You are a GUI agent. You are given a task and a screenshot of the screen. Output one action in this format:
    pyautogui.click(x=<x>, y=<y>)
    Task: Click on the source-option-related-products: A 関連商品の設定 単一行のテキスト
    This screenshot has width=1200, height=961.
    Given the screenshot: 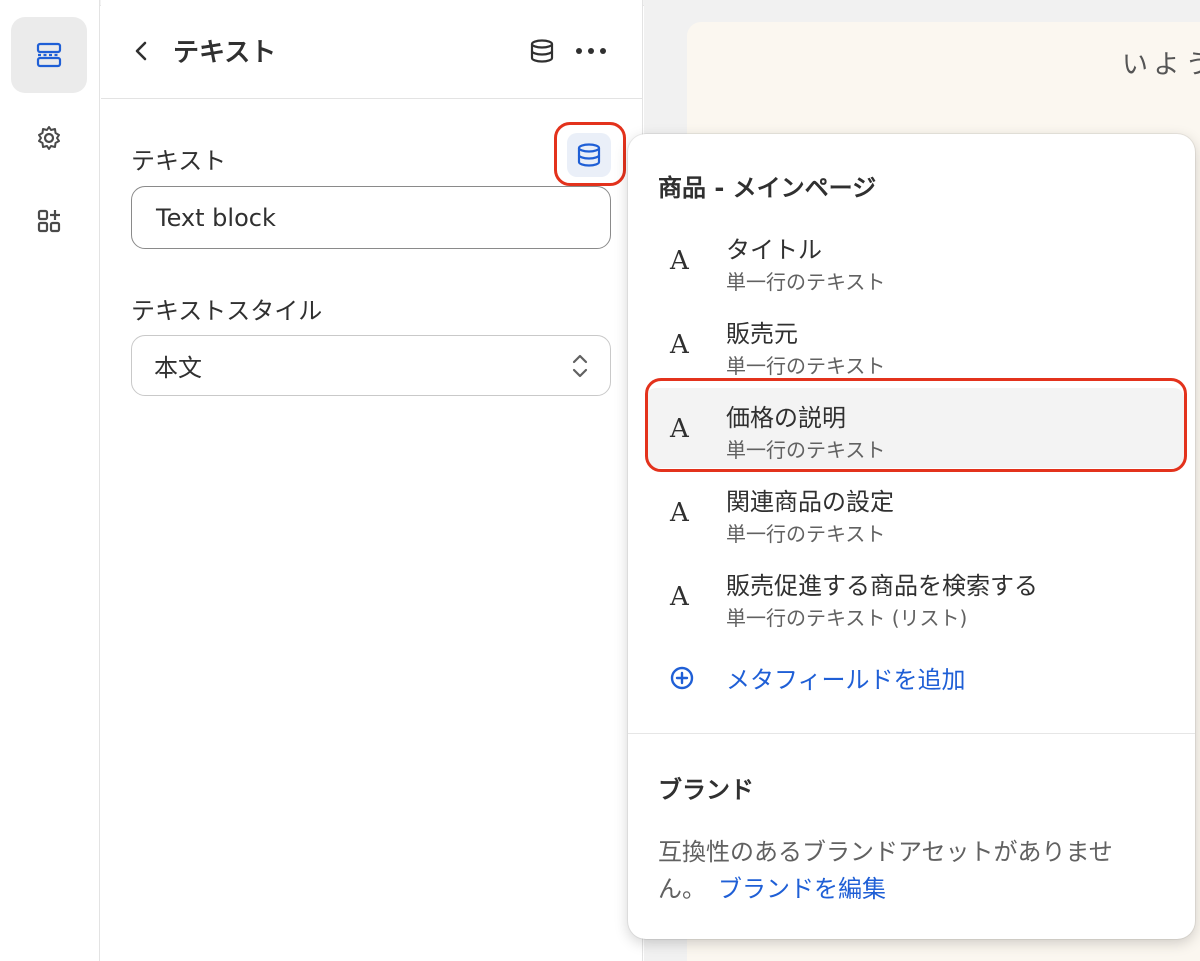 What is the action you would take?
    pyautogui.click(x=915, y=512)
    